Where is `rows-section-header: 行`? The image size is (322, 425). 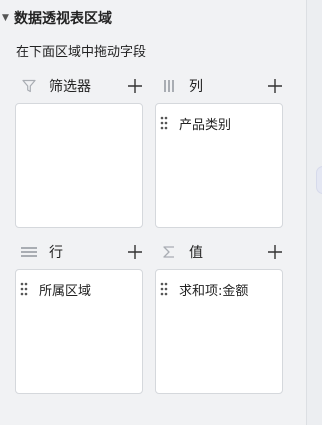 rows-section-header: 行 is located at coordinates (41, 252).